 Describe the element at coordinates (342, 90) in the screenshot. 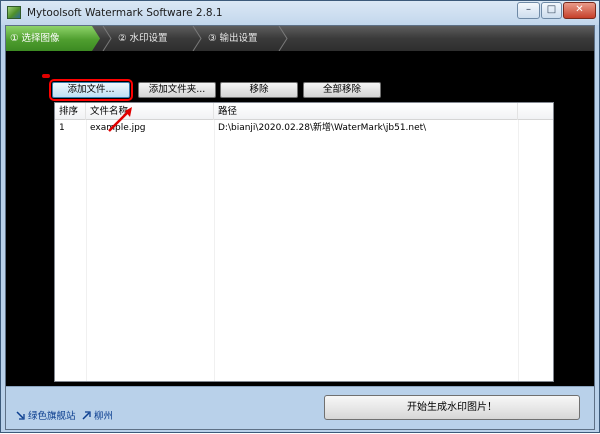

I see `remove-all-button: 全部移除` at that location.